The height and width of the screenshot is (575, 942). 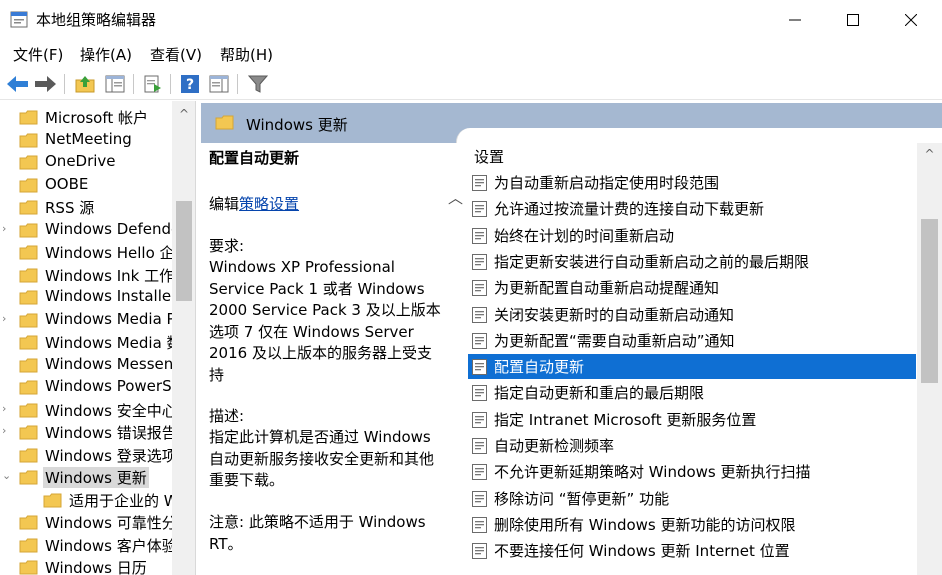 I want to click on setting-label: 配置自动更新, so click(x=539, y=367).